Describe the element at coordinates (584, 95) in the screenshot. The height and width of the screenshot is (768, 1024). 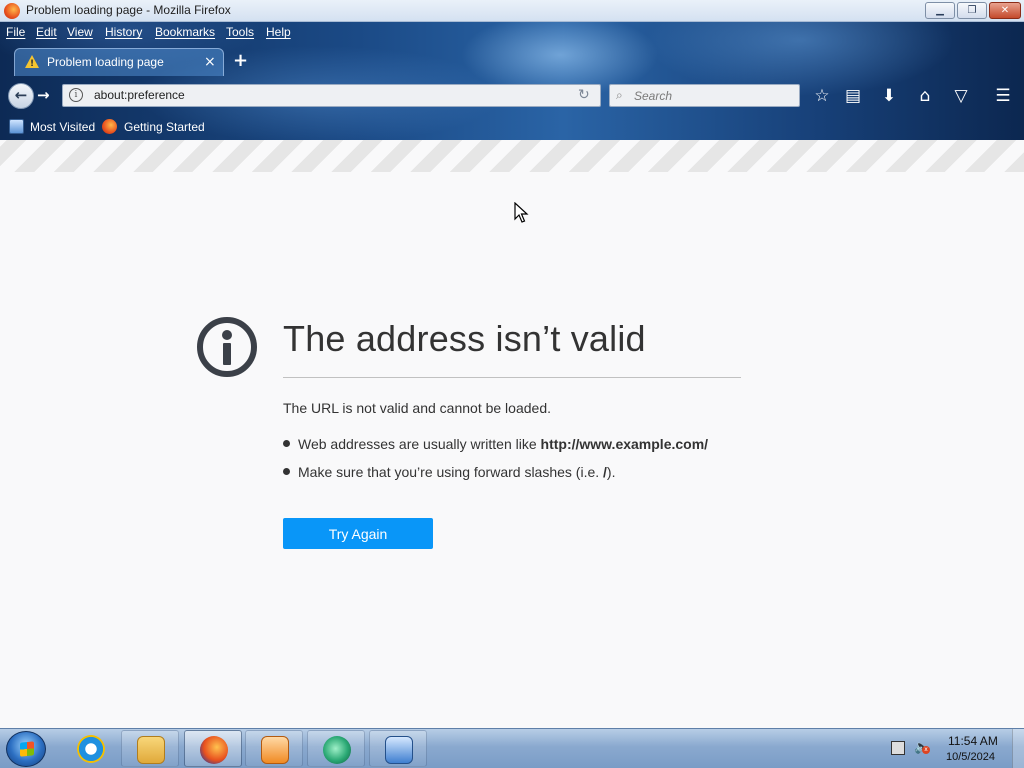
I see `reload-icon: ↻` at that location.